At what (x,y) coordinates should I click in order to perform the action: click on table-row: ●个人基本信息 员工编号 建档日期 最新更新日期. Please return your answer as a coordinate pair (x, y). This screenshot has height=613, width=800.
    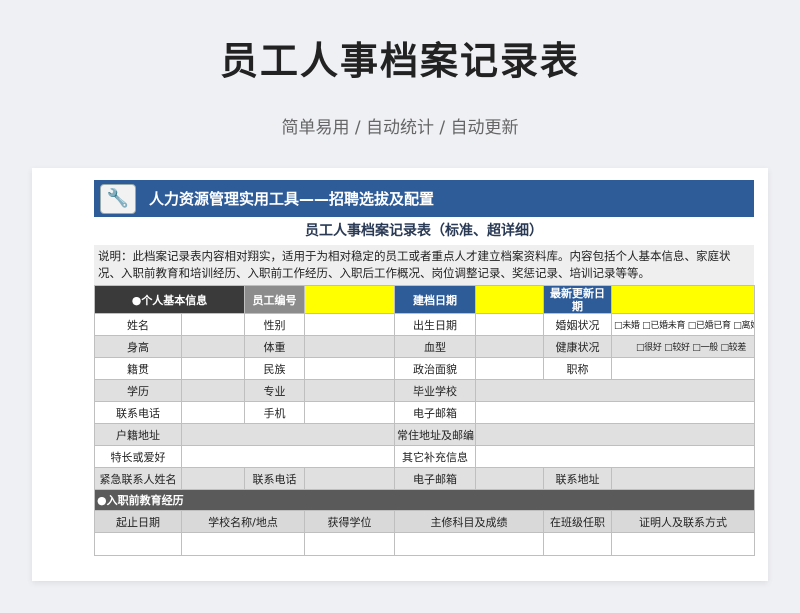
    Looking at the image, I should click on (424, 299).